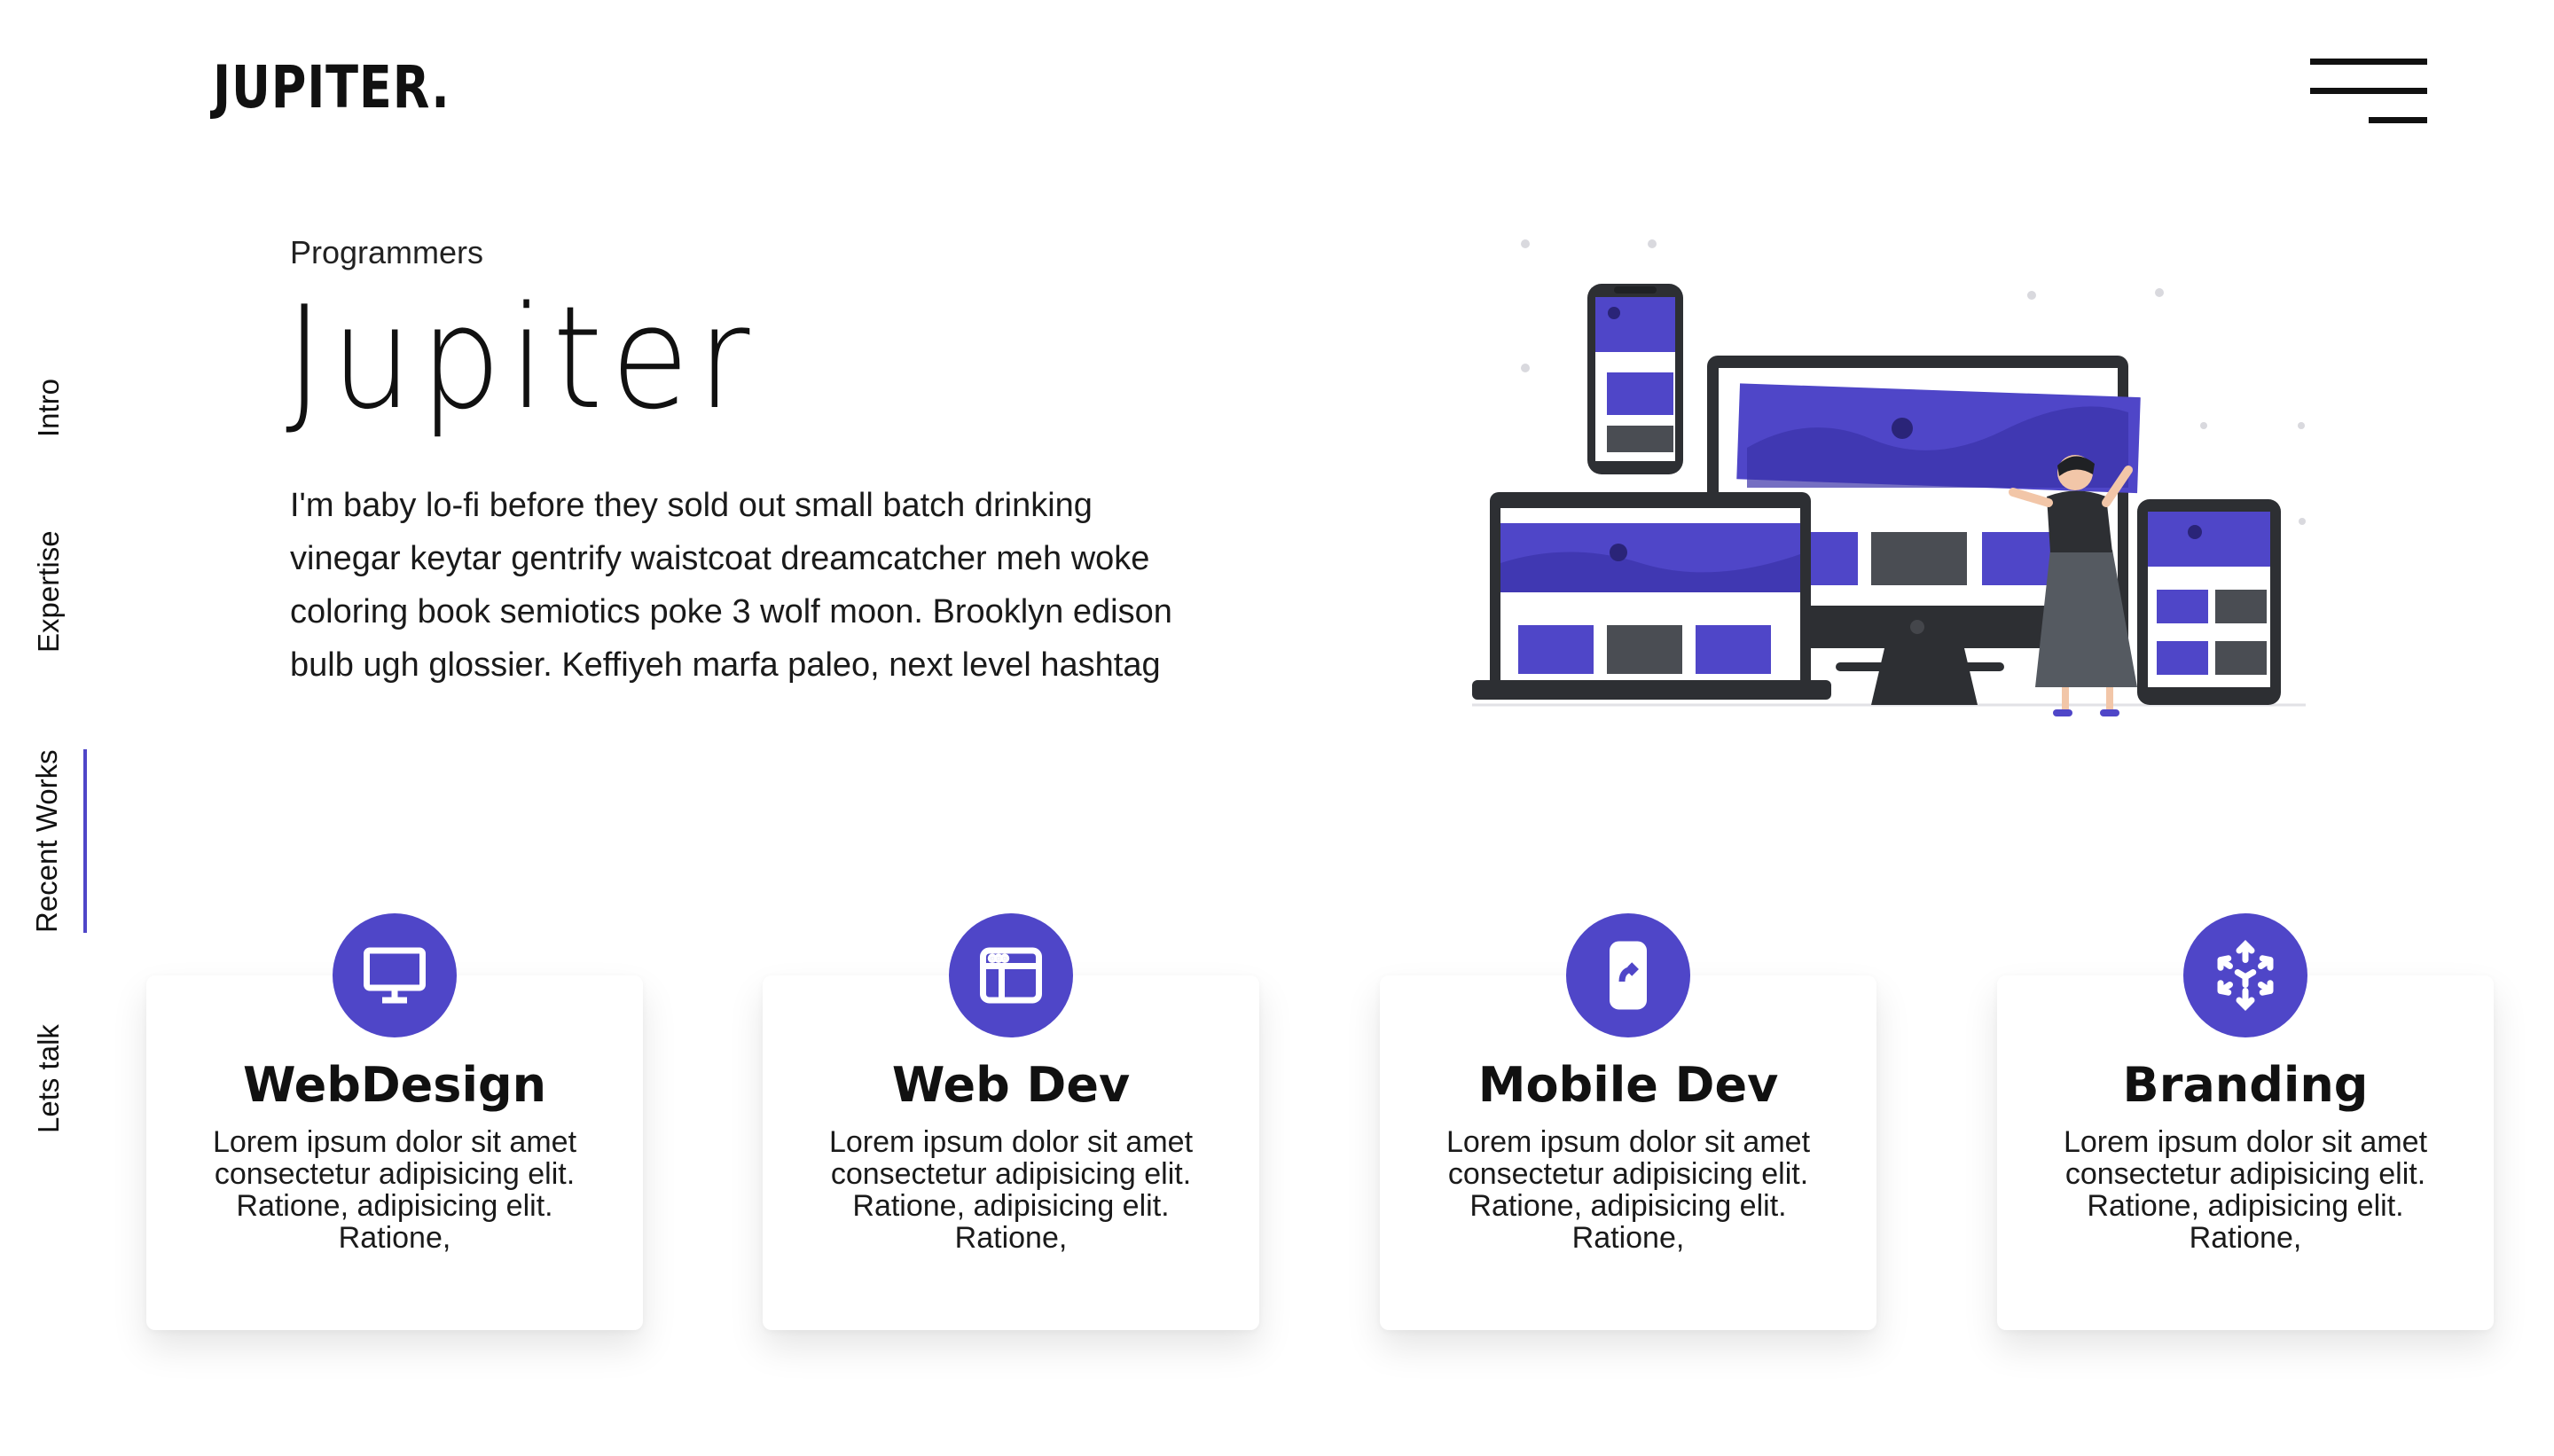  What do you see at coordinates (1628, 975) in the screenshot?
I see `mobile-share-icon` at bounding box center [1628, 975].